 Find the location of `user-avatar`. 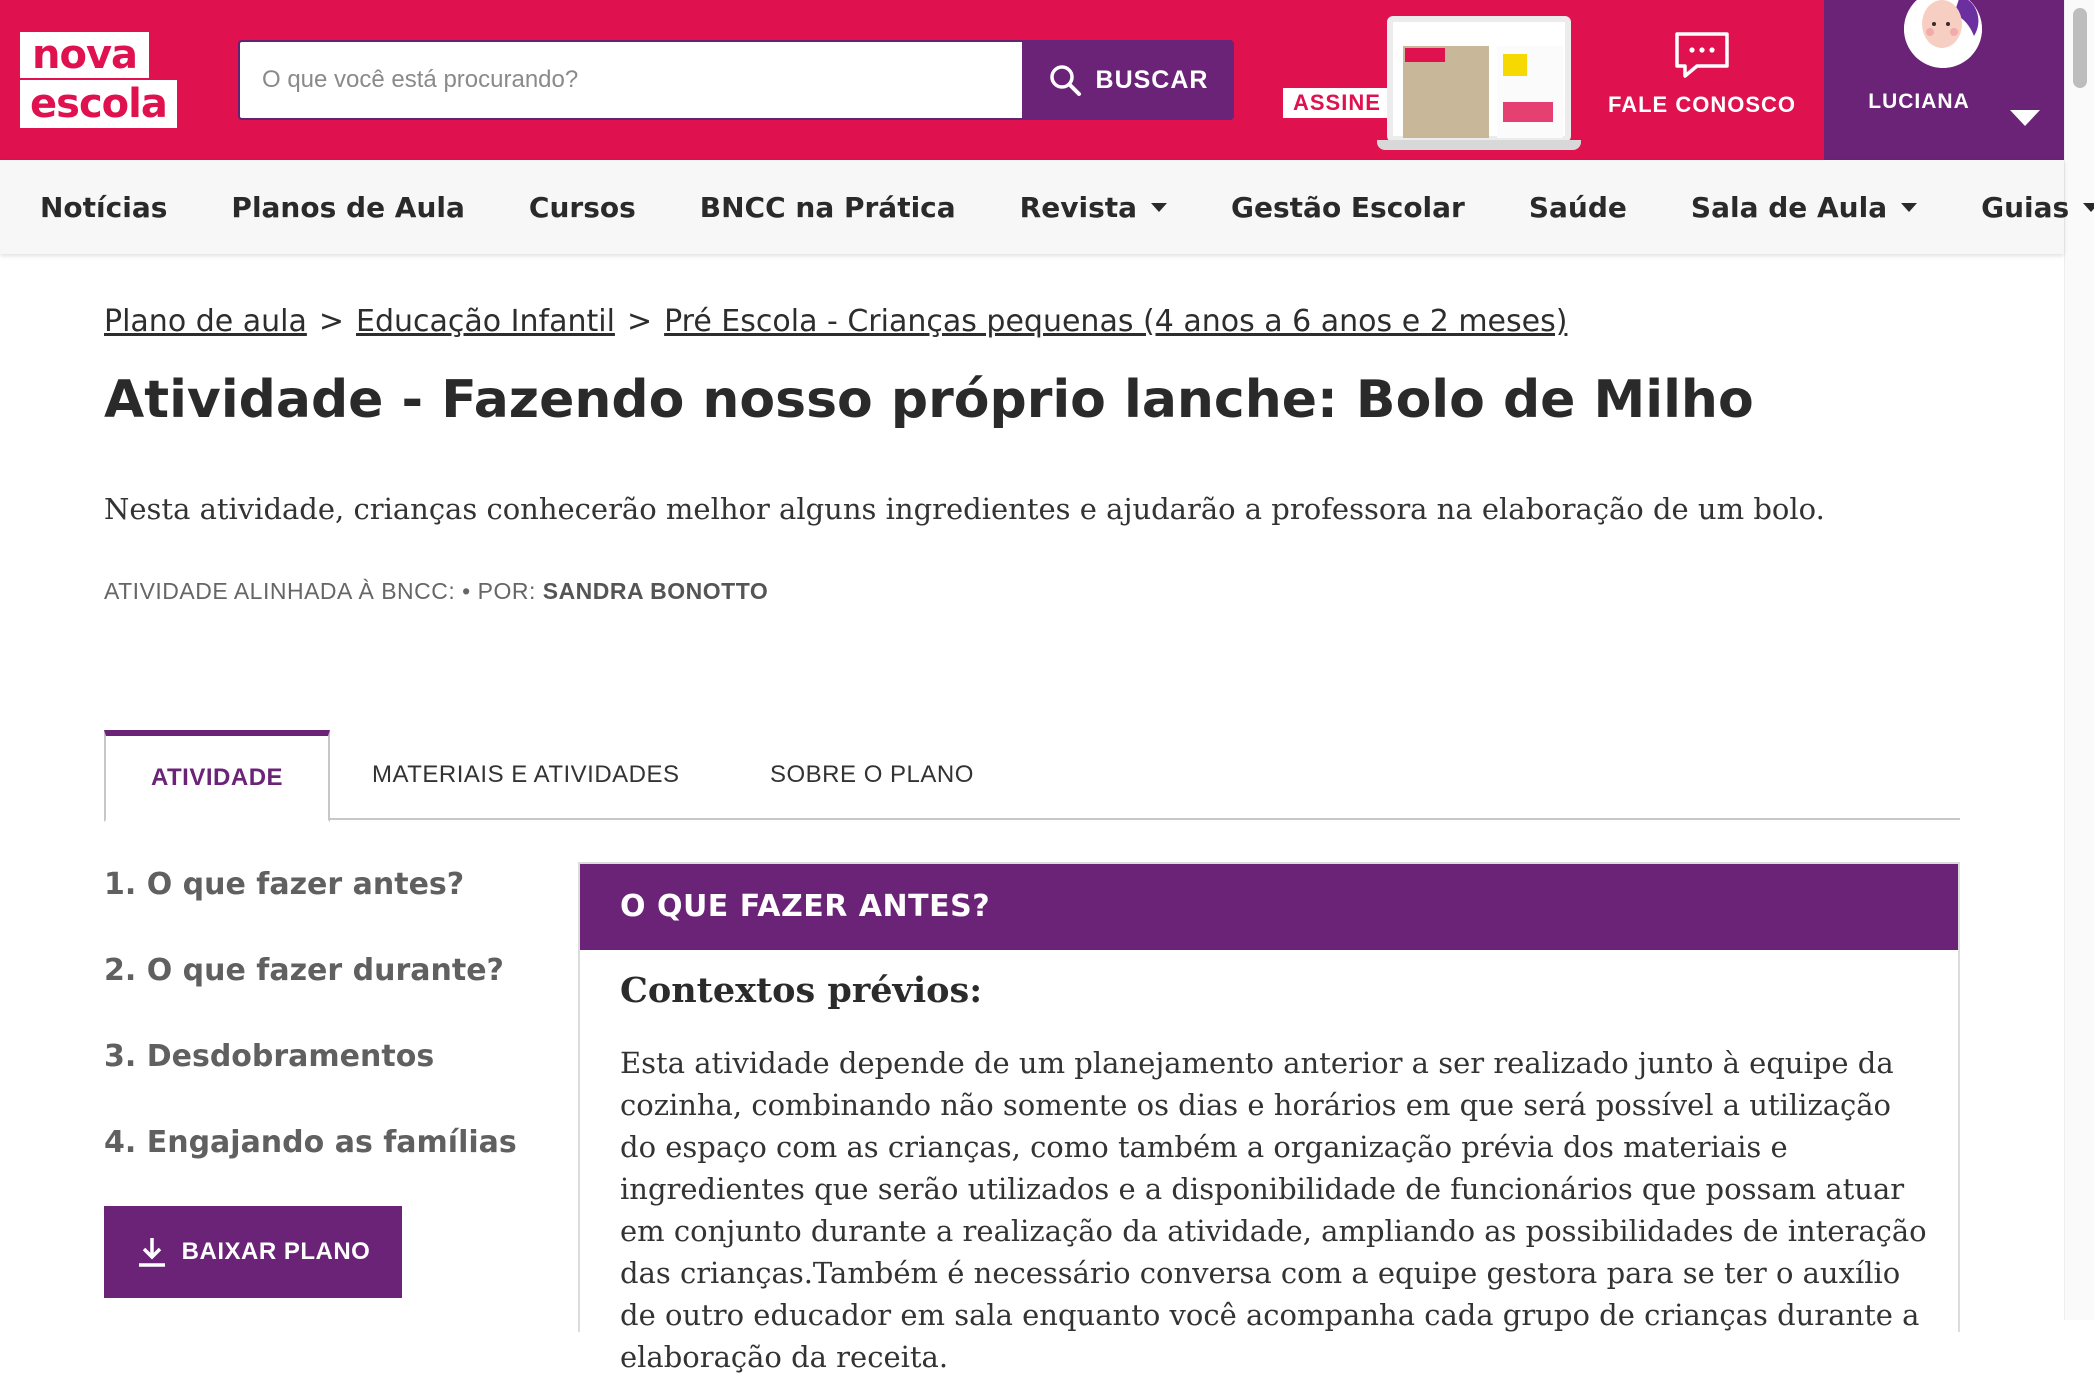

user-avatar is located at coordinates (1943, 34).